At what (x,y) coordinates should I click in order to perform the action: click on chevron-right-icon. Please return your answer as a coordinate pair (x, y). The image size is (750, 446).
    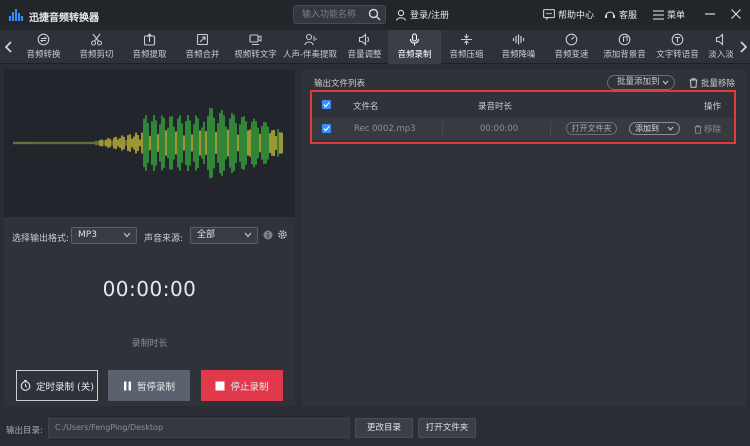
    Looking at the image, I should click on (743, 47).